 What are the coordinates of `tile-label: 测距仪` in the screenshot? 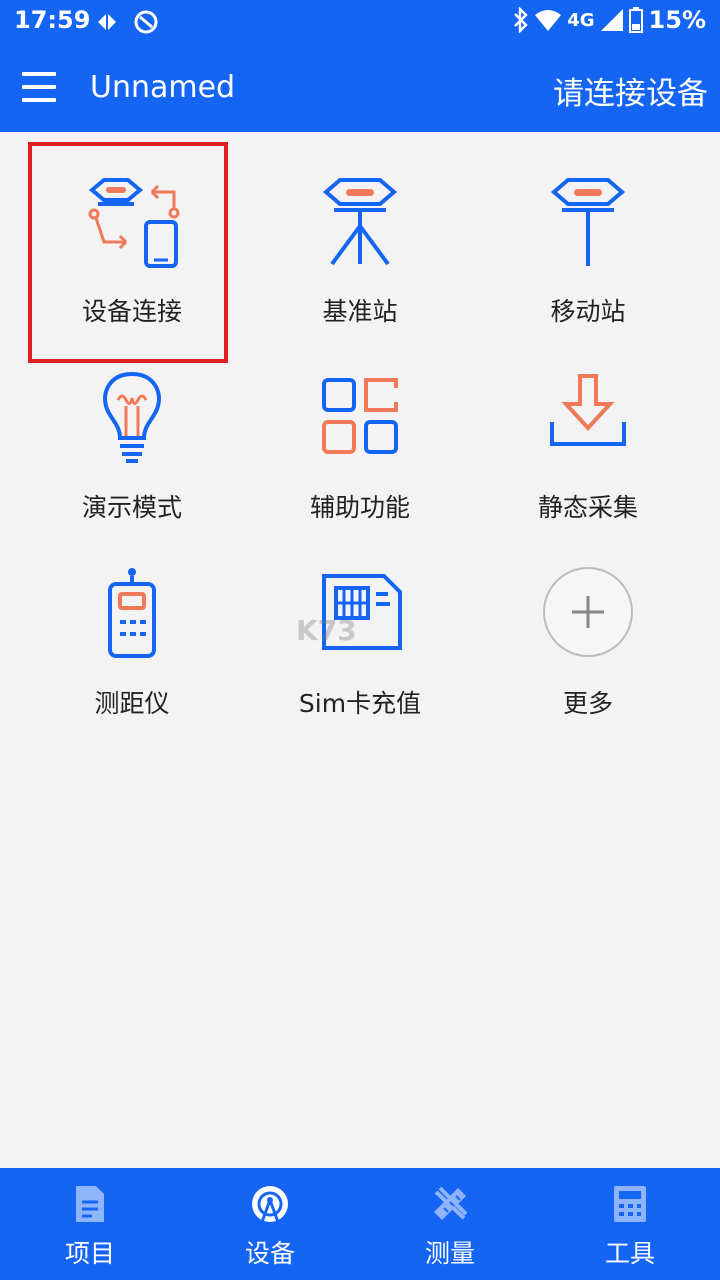 It's located at (132, 703).